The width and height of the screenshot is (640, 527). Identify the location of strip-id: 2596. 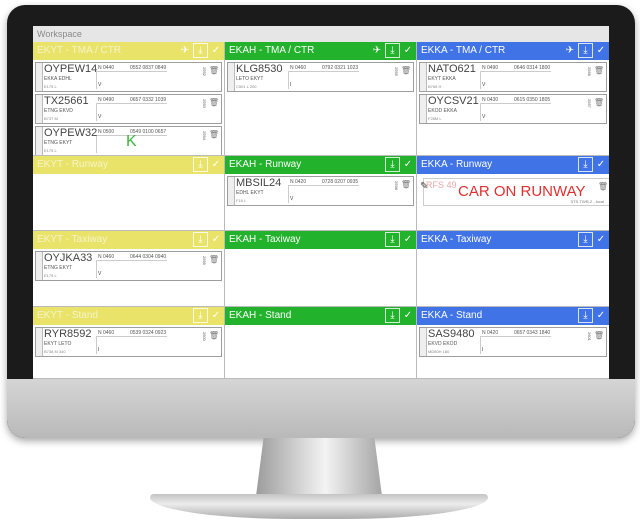
(589, 71).